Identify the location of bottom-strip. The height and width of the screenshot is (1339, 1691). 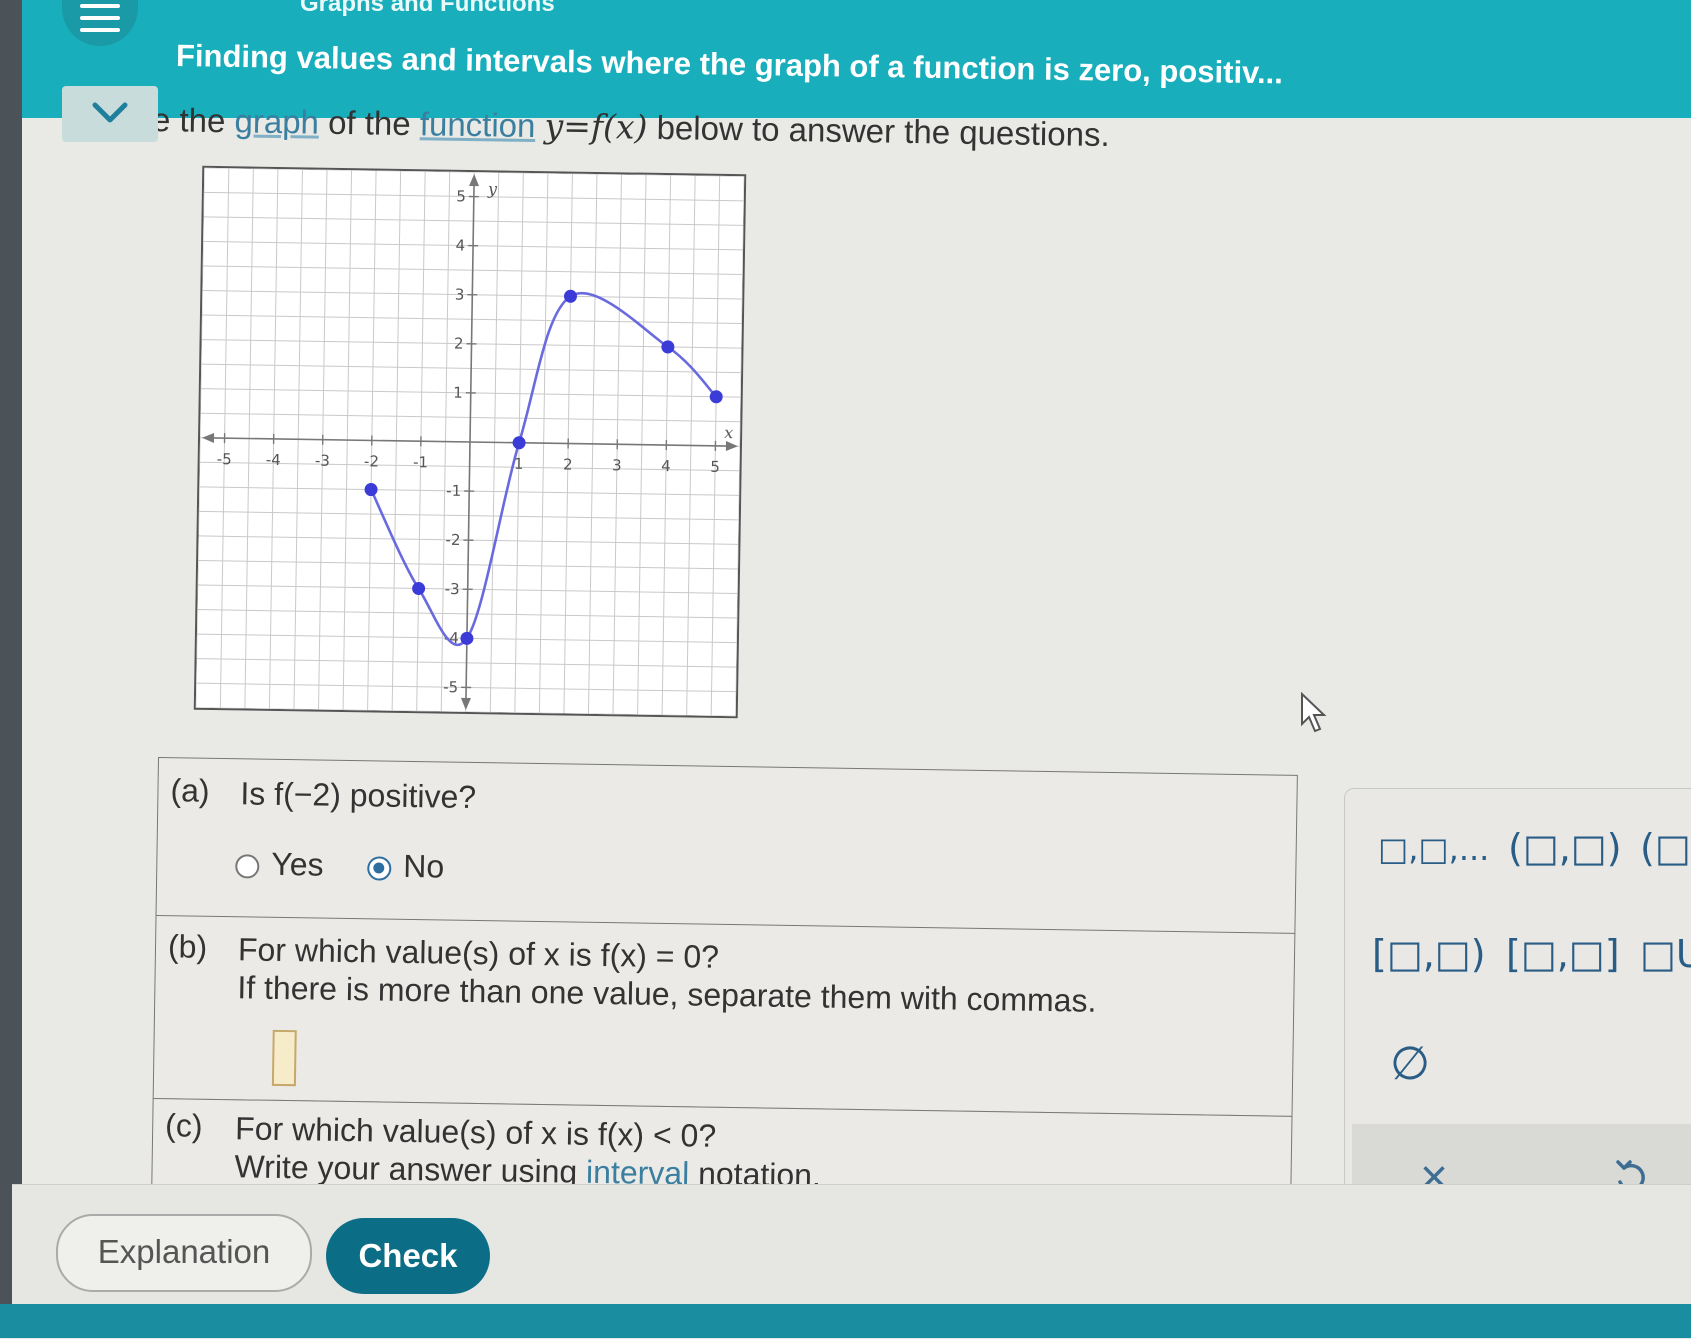
(845, 1321).